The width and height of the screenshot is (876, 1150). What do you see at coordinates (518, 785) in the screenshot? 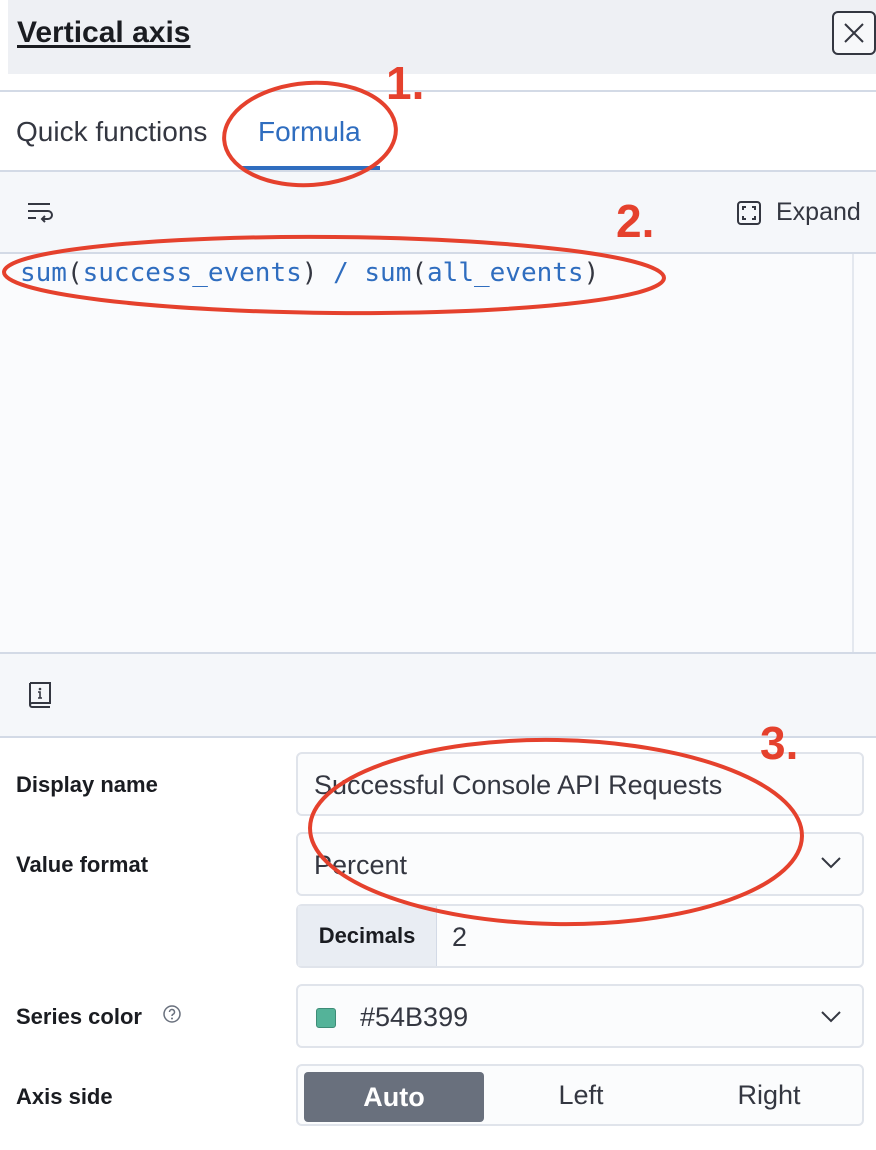
I see `display-name-value: Successful Console API Requests` at bounding box center [518, 785].